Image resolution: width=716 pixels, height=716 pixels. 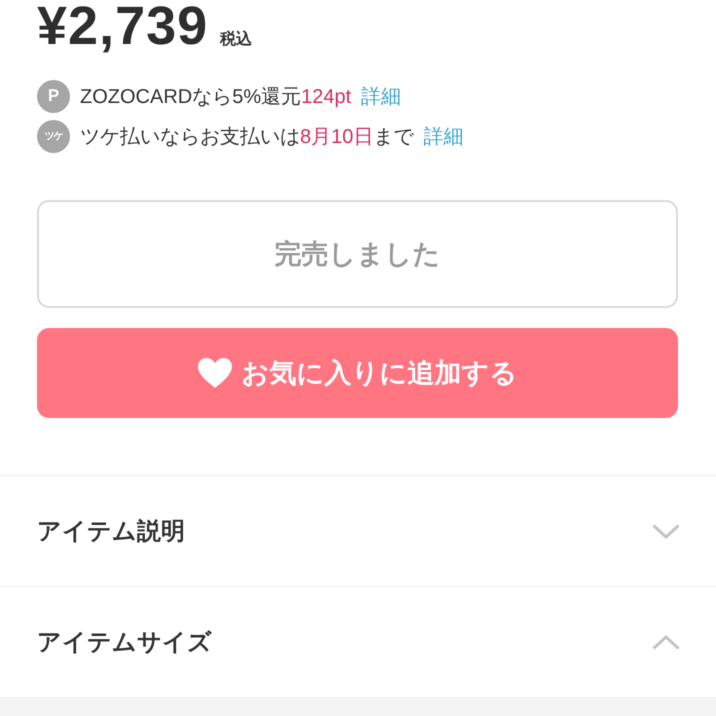 I want to click on section-heading: アイテム説明, so click(x=111, y=531).